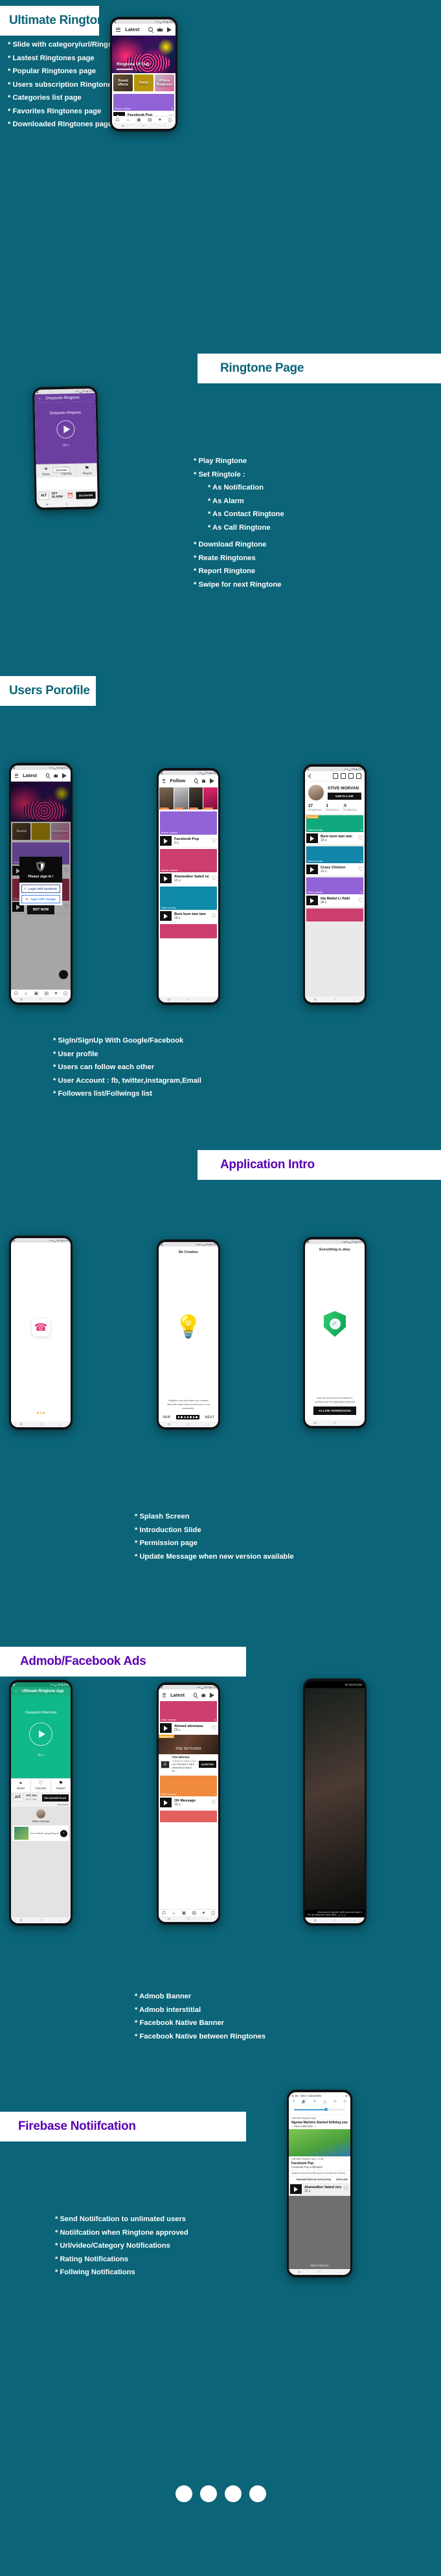  What do you see at coordinates (346, 2095) in the screenshot?
I see `settings-gear-icon: ⚙` at bounding box center [346, 2095].